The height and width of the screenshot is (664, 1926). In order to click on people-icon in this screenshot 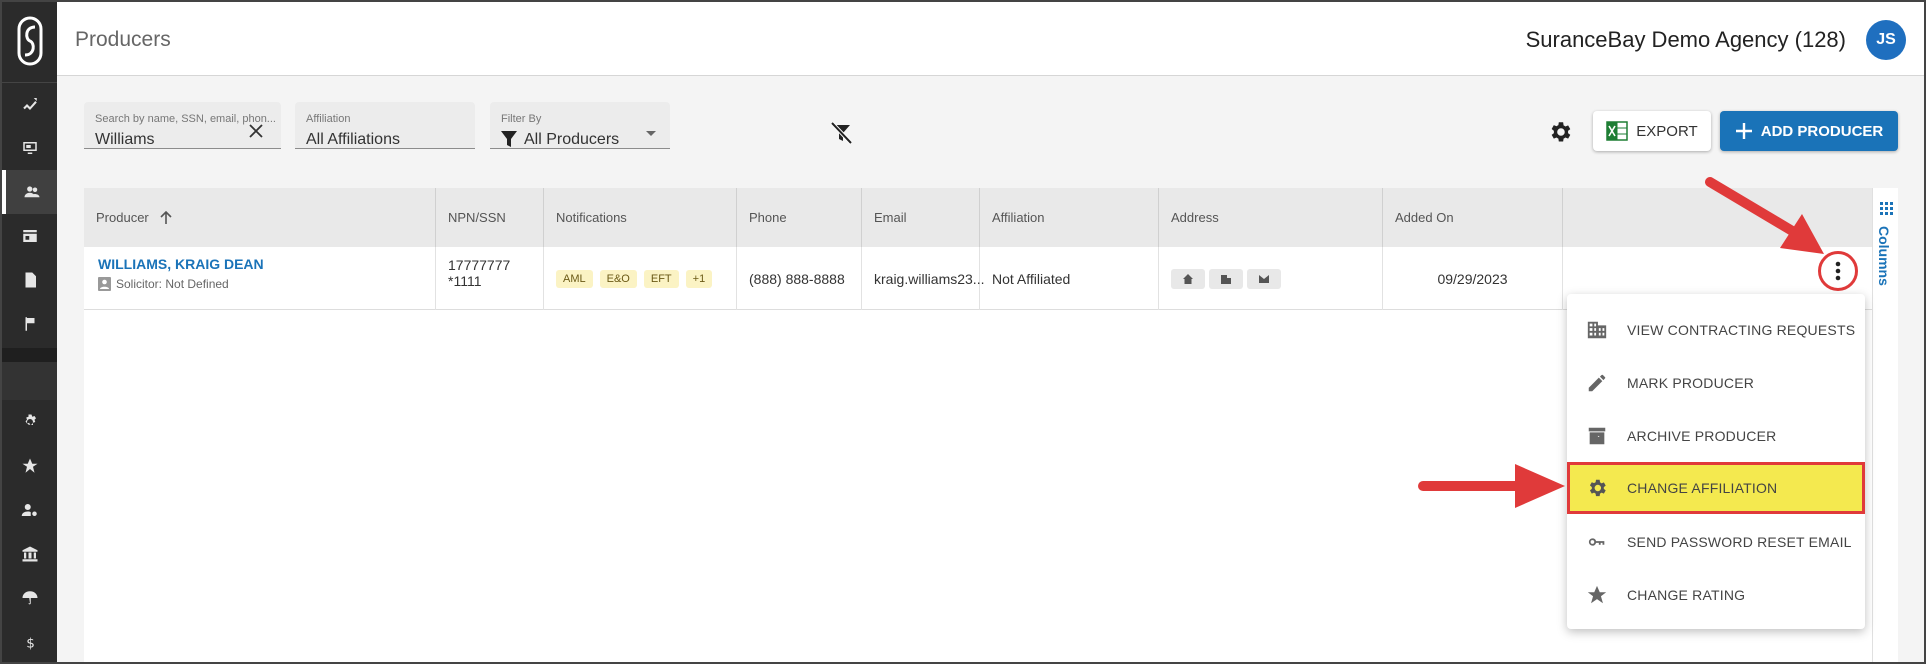, I will do `click(31, 192)`.